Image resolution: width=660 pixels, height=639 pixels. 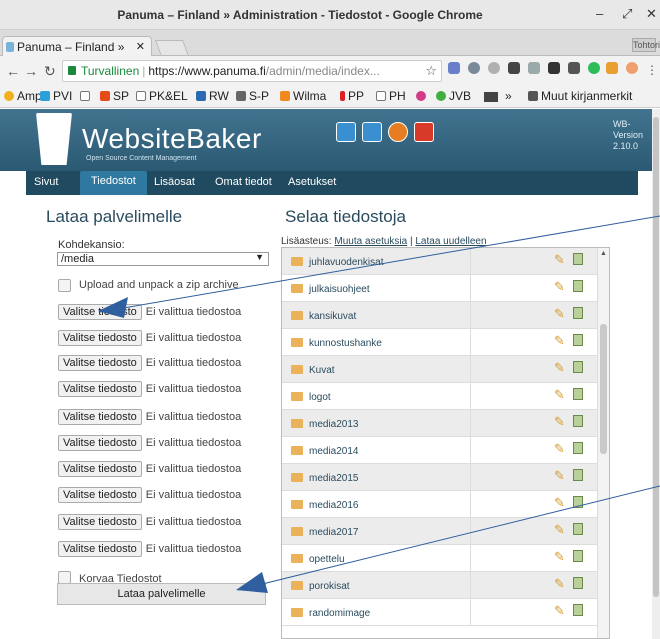 I want to click on menu-item-asetukset: Asetukset, so click(x=312, y=182).